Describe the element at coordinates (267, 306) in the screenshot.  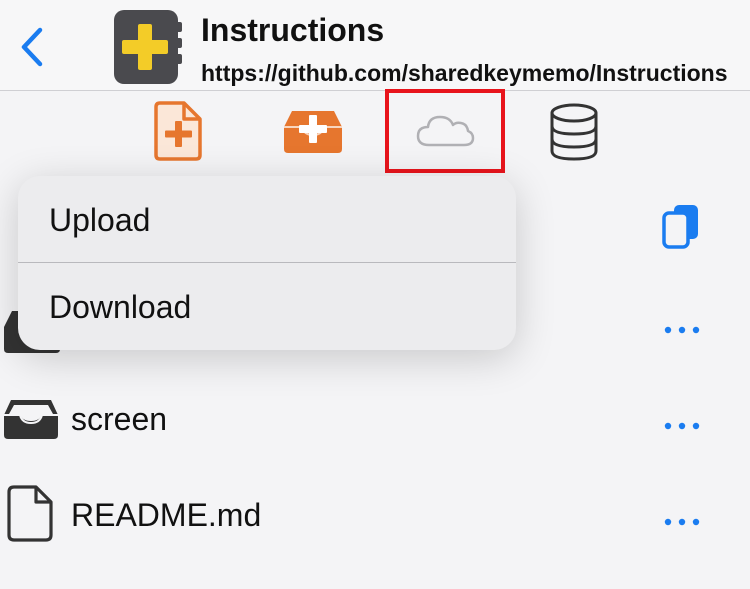
I see `download-menu-item: Download` at that location.